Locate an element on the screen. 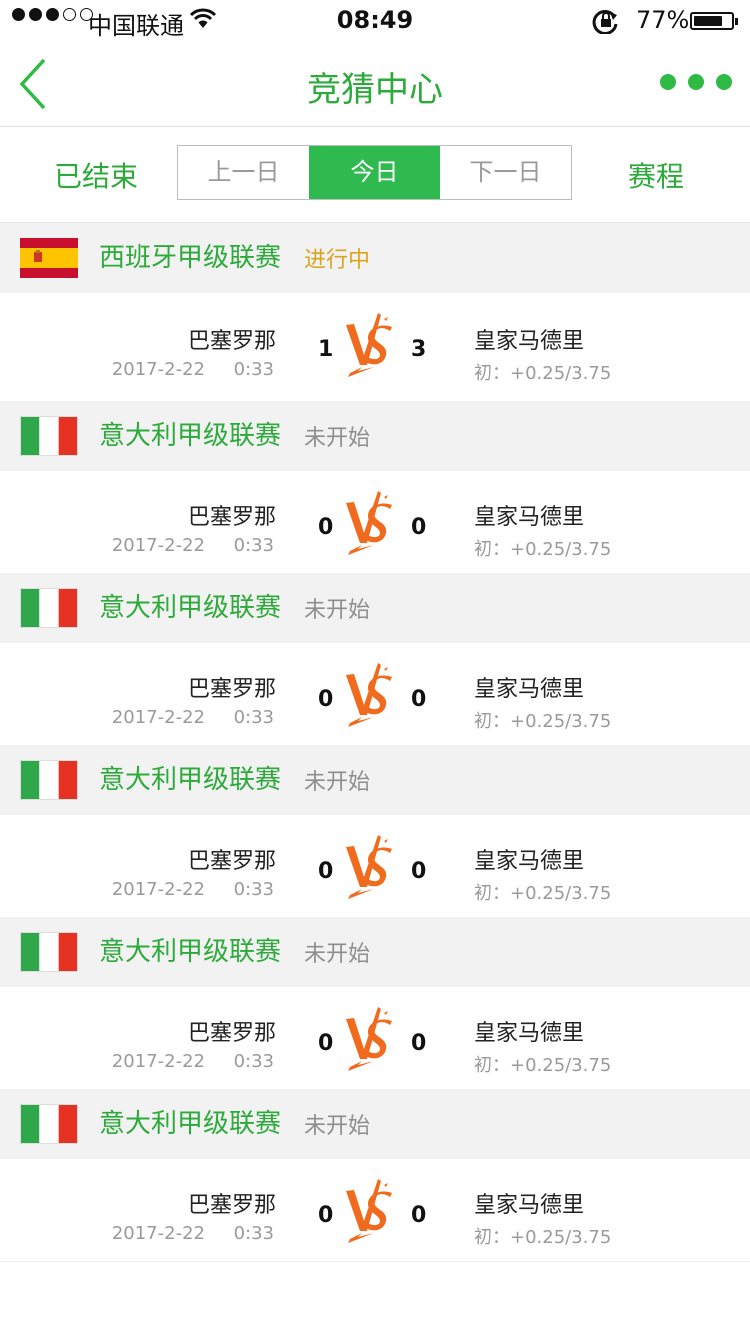 The image size is (750, 1334). away-score: 3 is located at coordinates (419, 349).